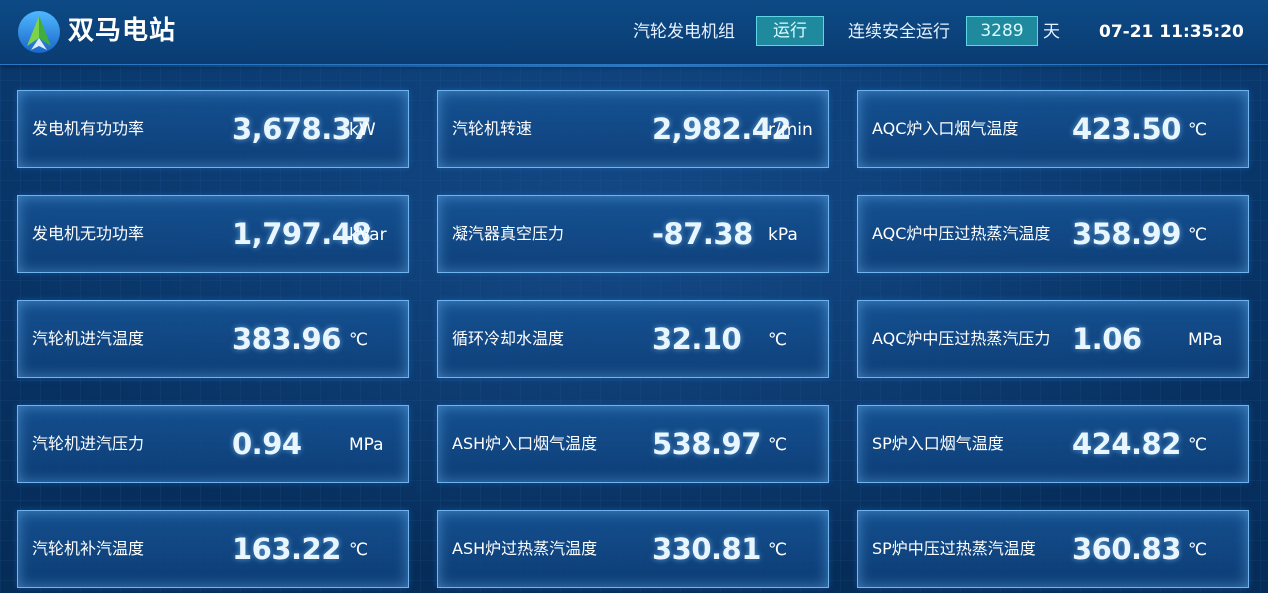  I want to click on metric-value: 330.81, so click(706, 549).